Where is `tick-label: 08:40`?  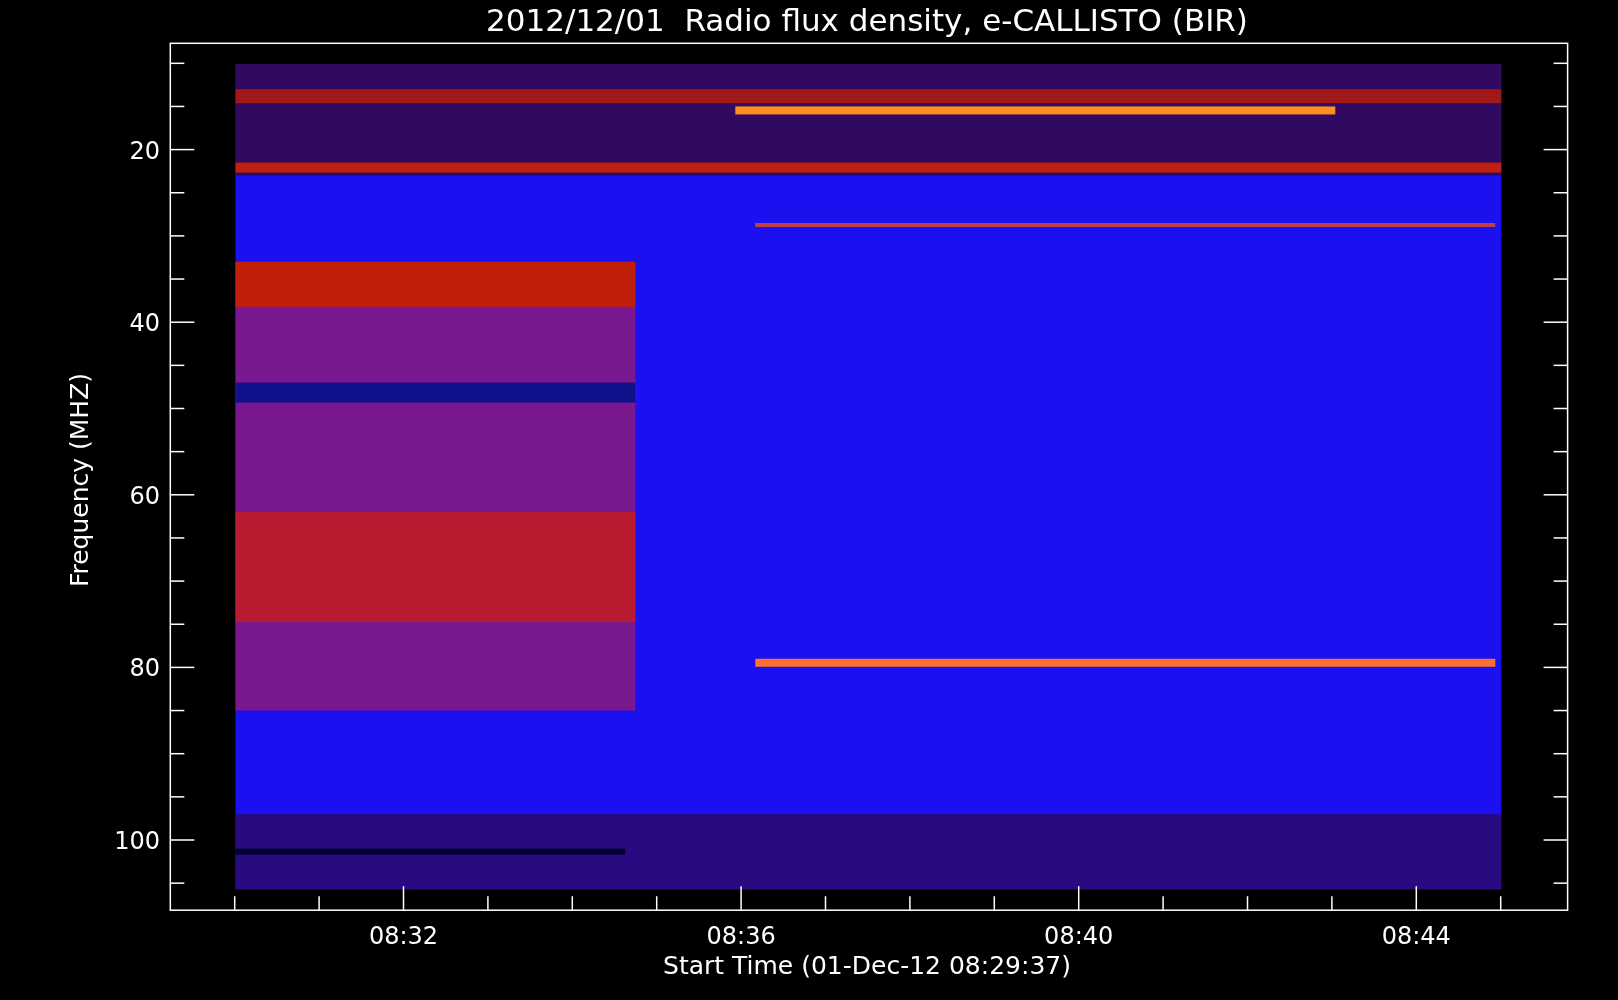 tick-label: 08:40 is located at coordinates (1079, 936).